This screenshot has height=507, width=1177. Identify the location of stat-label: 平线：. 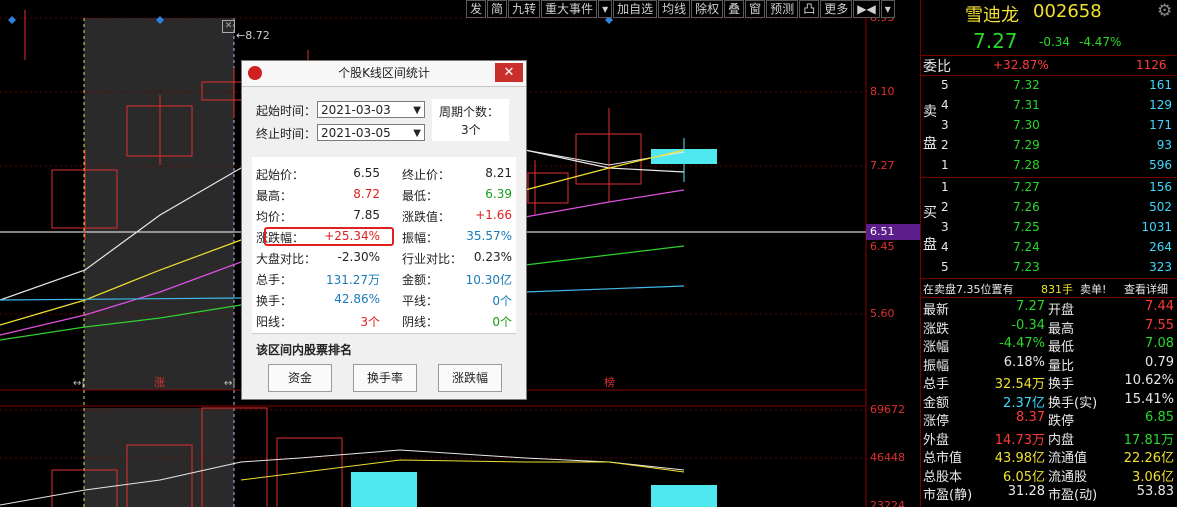
(420, 301).